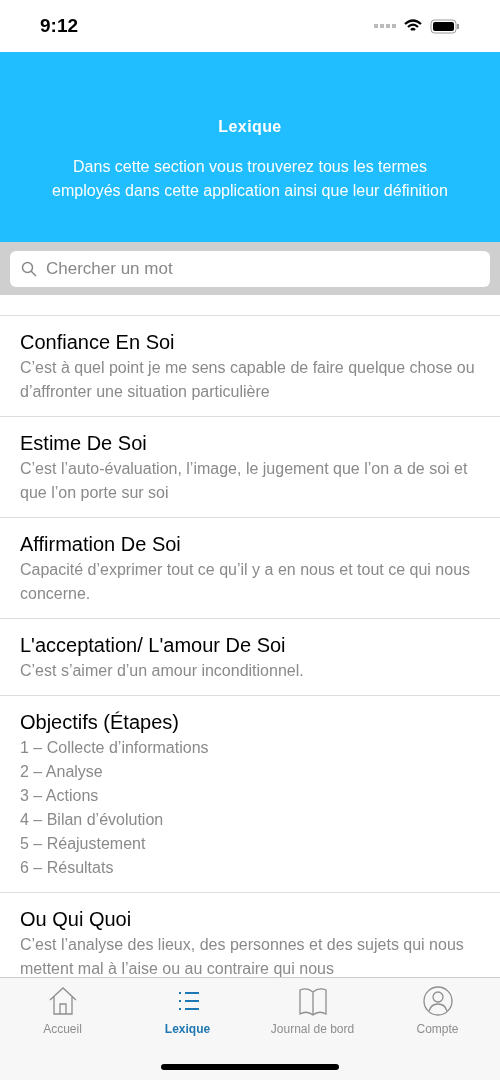  I want to click on term-definition: Capacité d’exprimer tout ce qu’il y a en nous et tout ce qui nous concerne., so click(246, 582).